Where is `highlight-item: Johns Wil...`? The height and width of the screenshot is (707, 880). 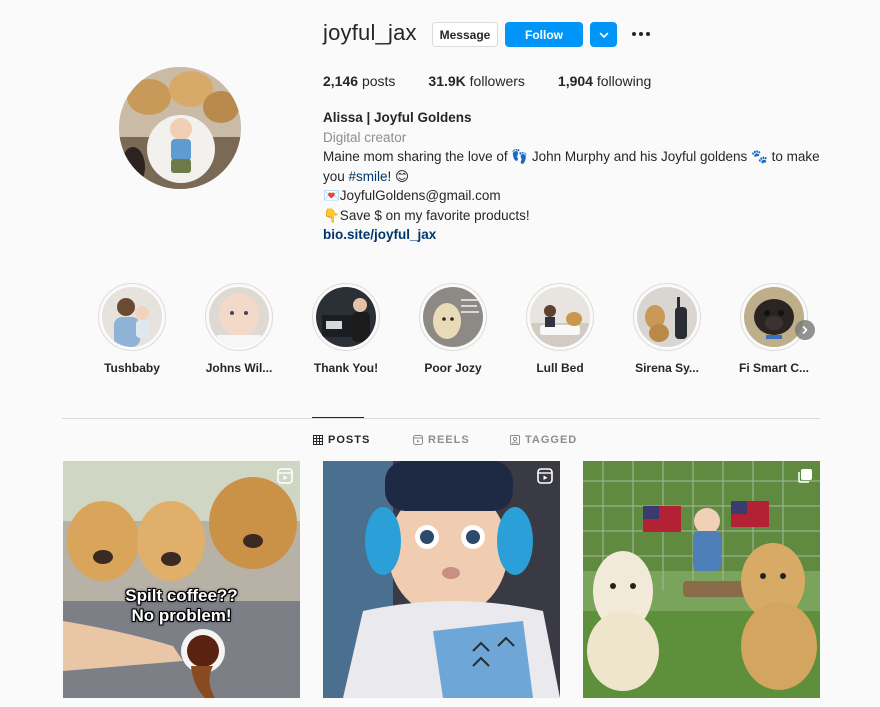
highlight-item: Johns Wil... is located at coordinates (239, 329).